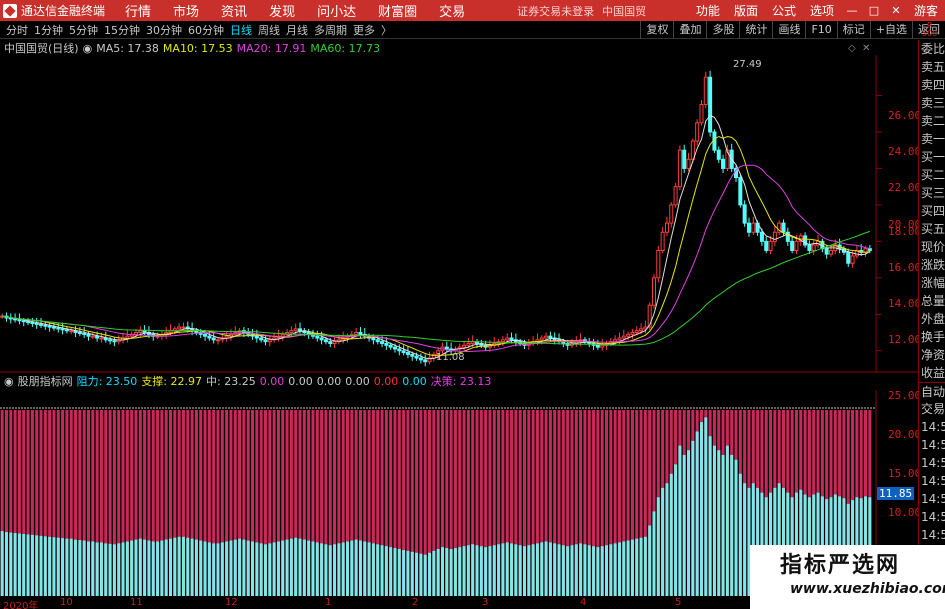  Describe the element at coordinates (905, 303) in the screenshot. I see `price-tick-14: 14.00` at that location.